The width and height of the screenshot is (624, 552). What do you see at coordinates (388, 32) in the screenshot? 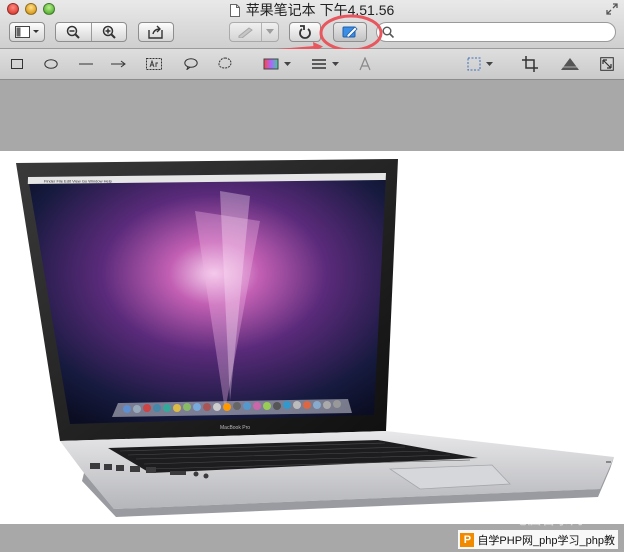
I see `search-icon` at bounding box center [388, 32].